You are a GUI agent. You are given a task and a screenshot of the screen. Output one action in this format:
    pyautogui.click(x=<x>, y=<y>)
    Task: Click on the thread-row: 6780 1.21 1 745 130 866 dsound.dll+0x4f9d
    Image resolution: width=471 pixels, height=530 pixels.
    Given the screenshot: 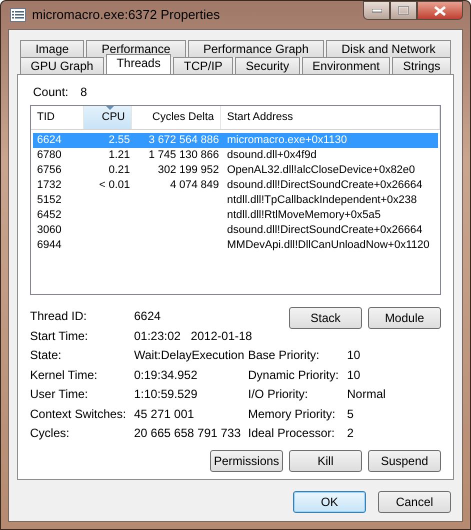 What is the action you would take?
    pyautogui.click(x=235, y=155)
    